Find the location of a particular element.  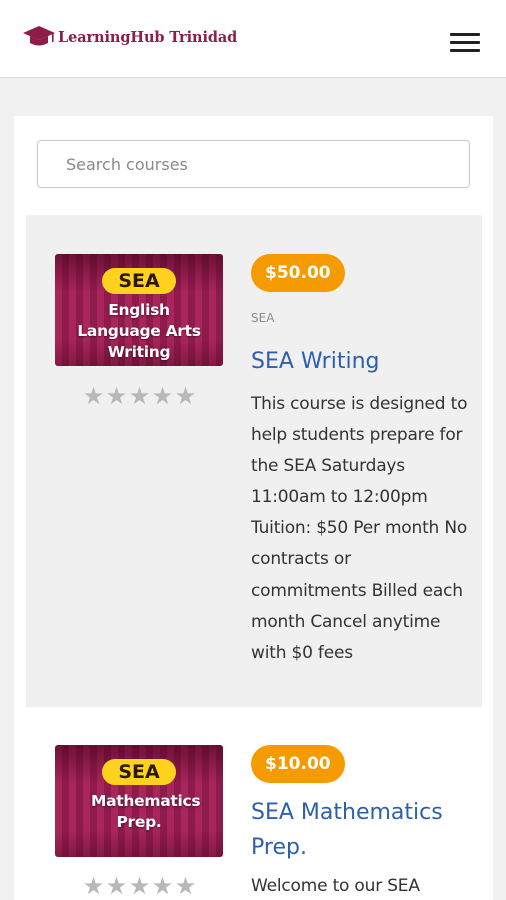

search-input is located at coordinates (253, 164).